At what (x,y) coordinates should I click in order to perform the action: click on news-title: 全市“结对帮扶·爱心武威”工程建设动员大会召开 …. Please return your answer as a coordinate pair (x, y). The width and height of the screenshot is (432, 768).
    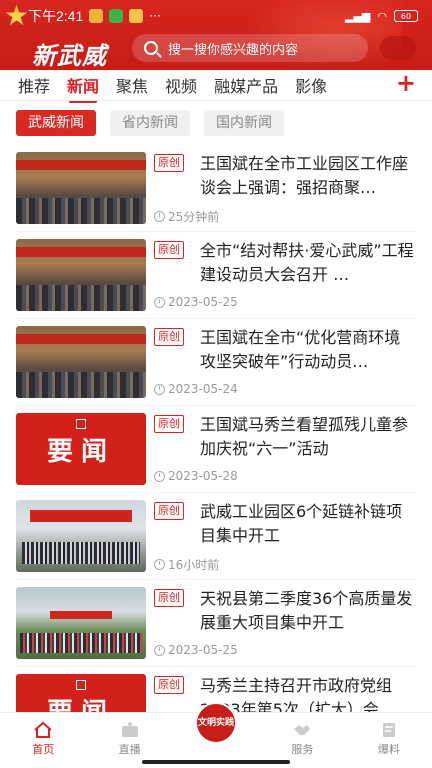
    Looking at the image, I should click on (307, 262).